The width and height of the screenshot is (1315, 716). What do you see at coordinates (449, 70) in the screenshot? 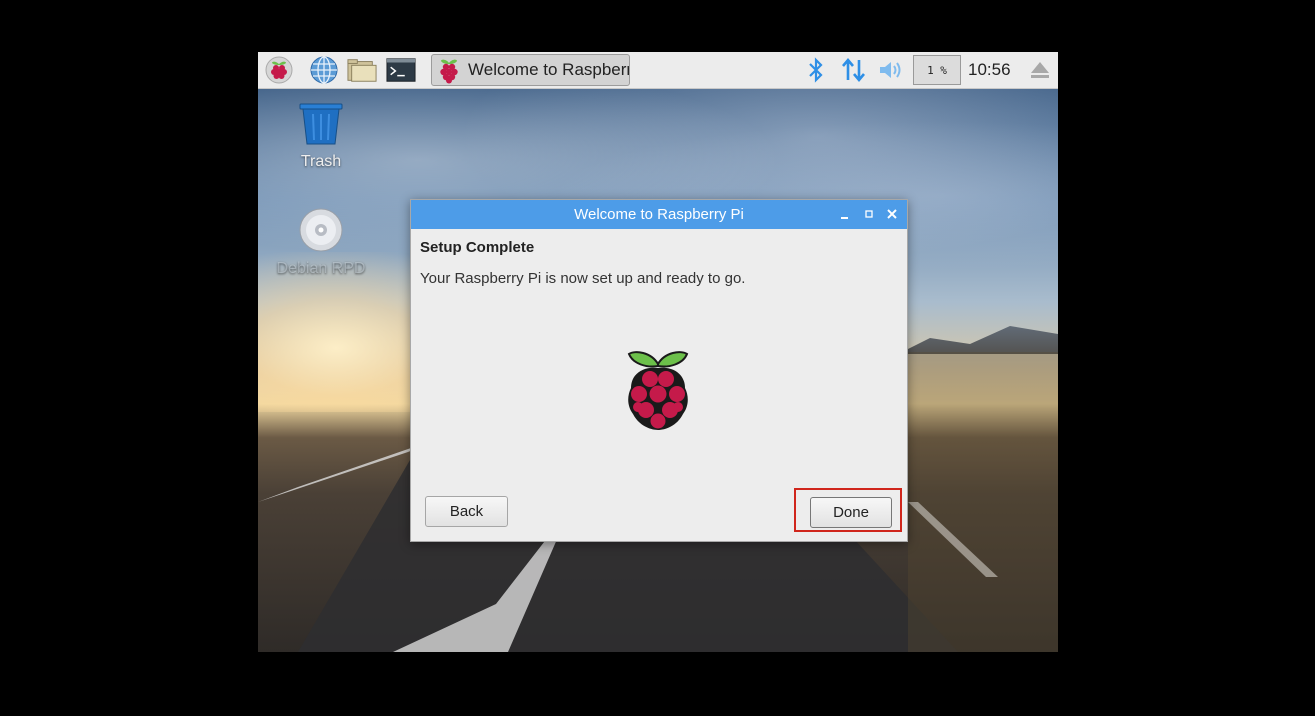
I see `raspberry-icon` at bounding box center [449, 70].